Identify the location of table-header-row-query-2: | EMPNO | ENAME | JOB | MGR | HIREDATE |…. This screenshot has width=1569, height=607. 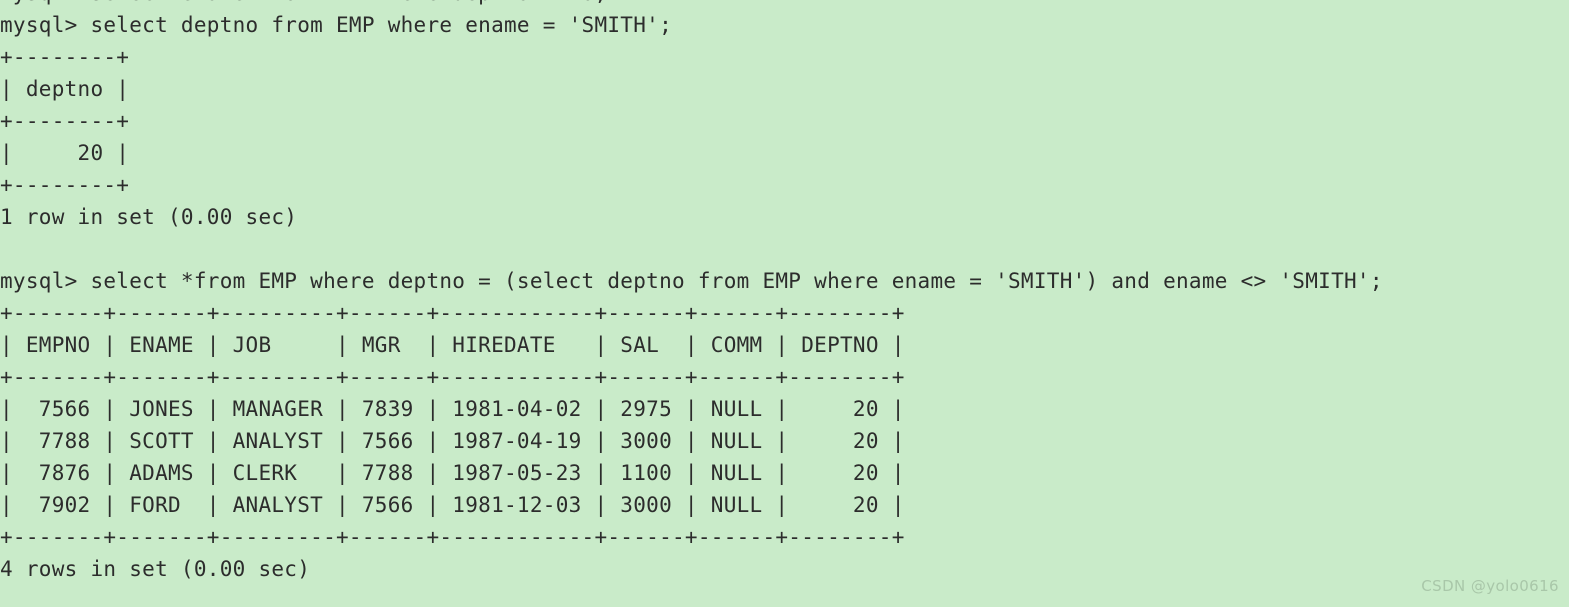
(452, 345).